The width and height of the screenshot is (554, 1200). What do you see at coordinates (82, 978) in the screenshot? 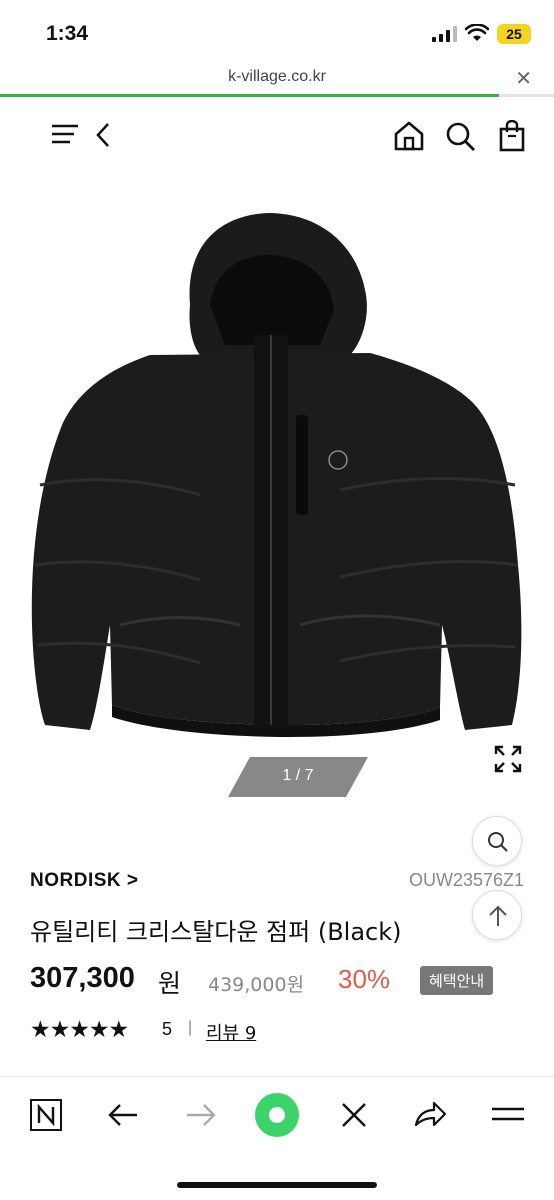
I see `sale-price: 307,300` at bounding box center [82, 978].